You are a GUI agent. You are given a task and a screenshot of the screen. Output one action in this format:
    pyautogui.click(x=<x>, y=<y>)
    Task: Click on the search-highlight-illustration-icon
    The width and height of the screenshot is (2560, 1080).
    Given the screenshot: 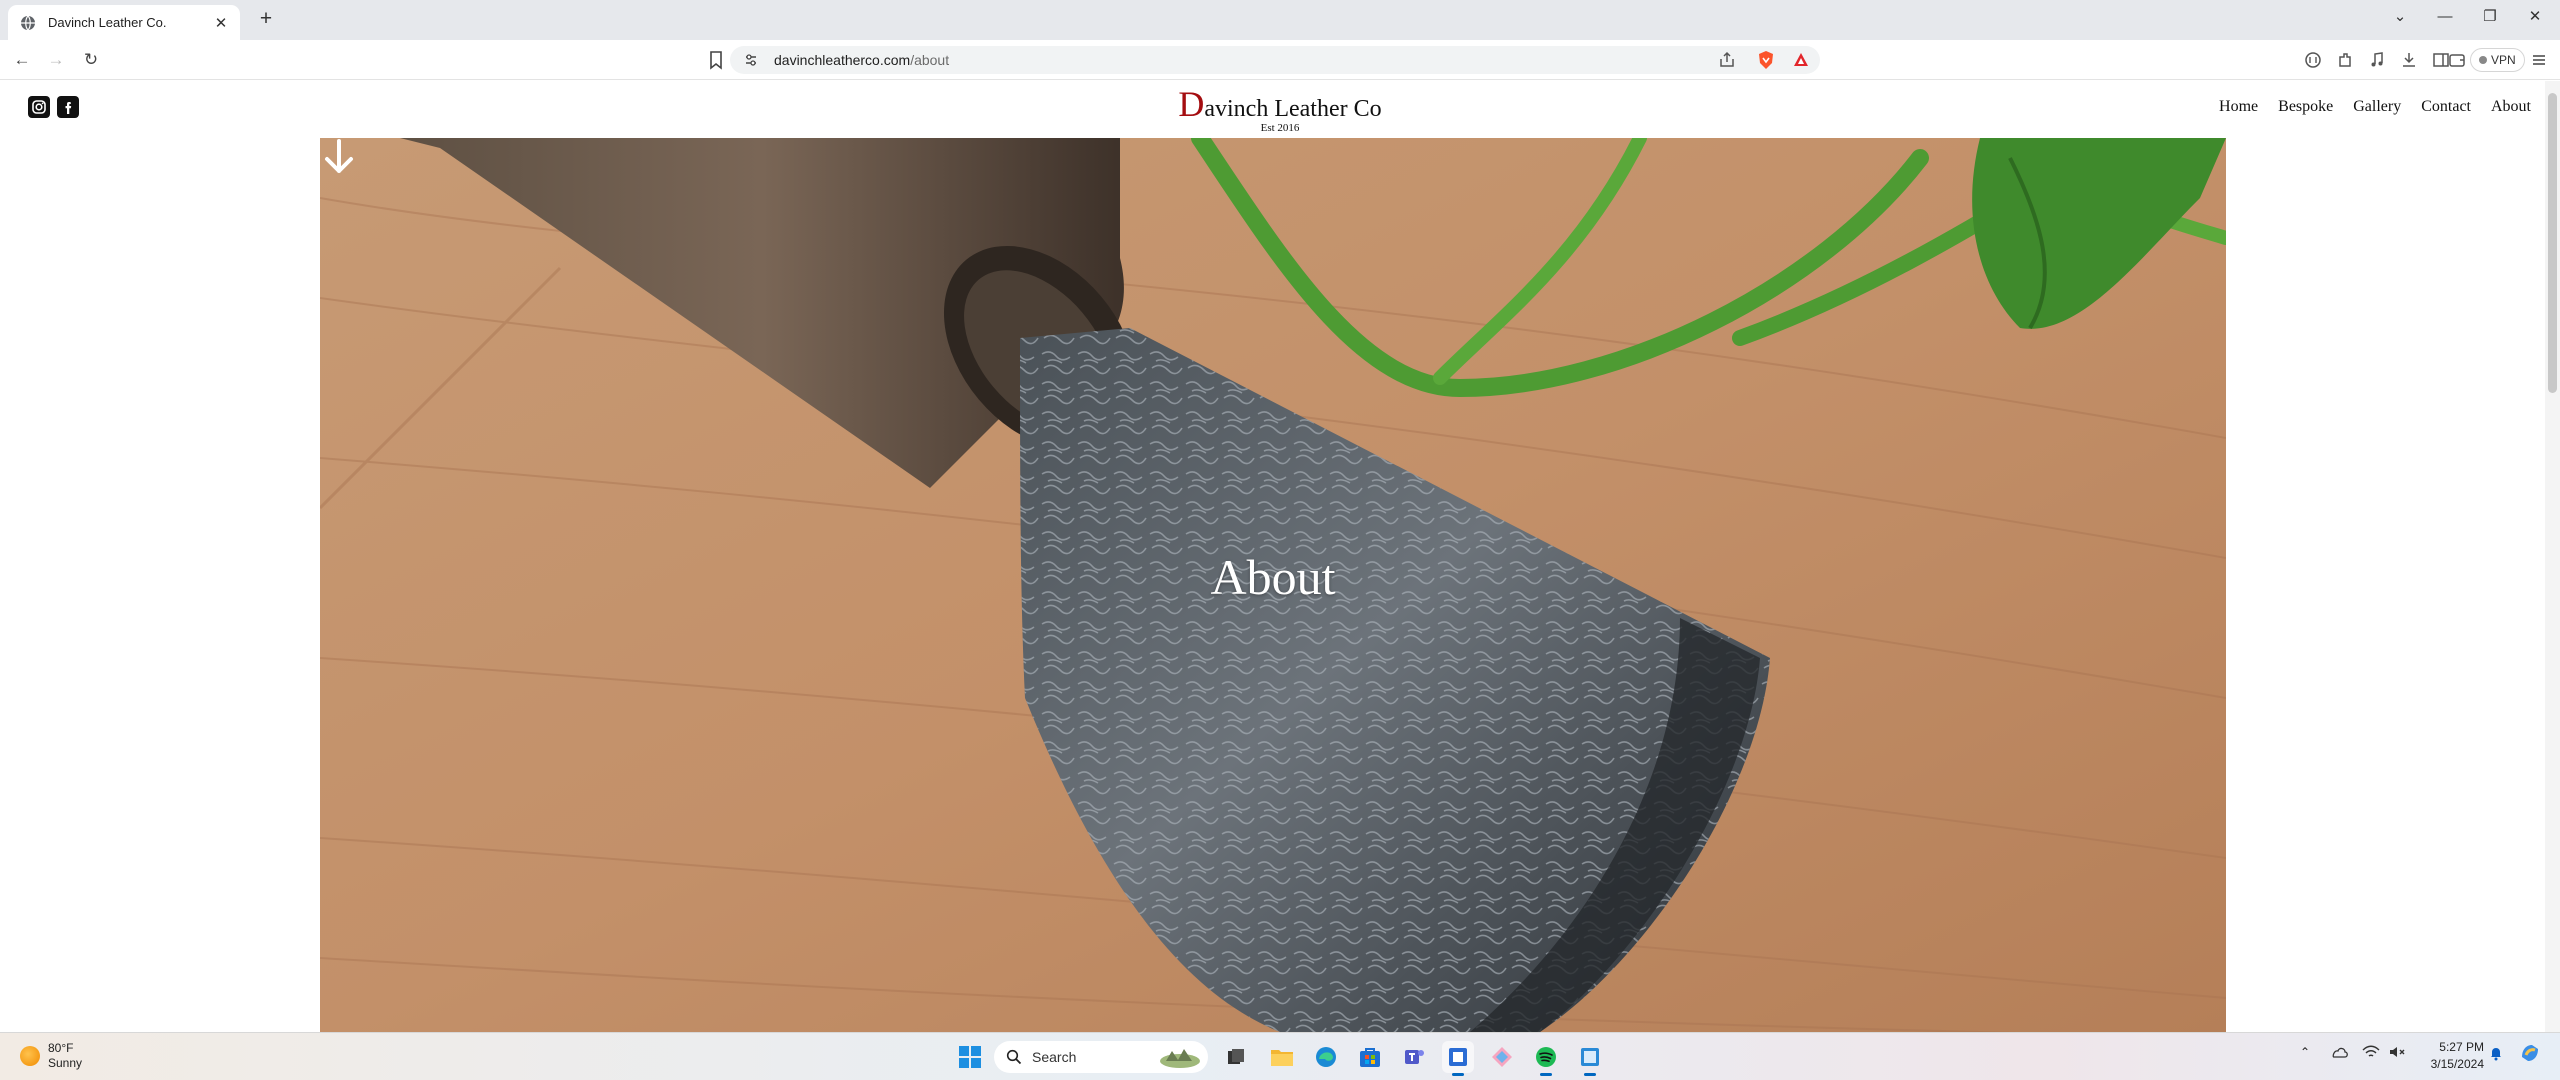 What is the action you would take?
    pyautogui.click(x=1180, y=1058)
    